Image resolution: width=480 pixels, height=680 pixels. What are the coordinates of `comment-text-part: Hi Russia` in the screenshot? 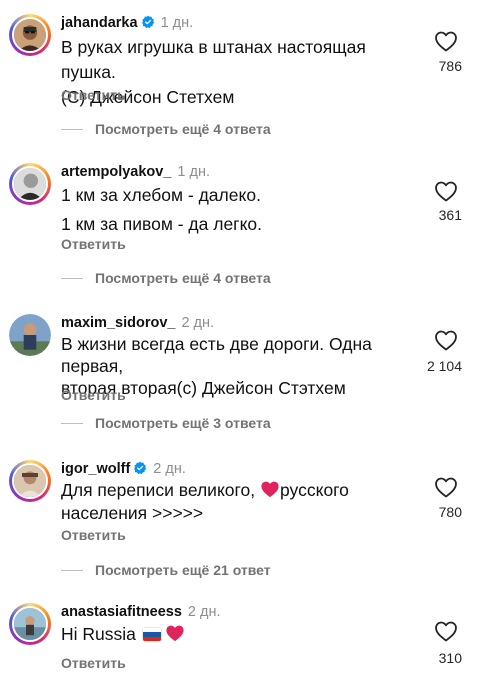 It's located at (98, 634).